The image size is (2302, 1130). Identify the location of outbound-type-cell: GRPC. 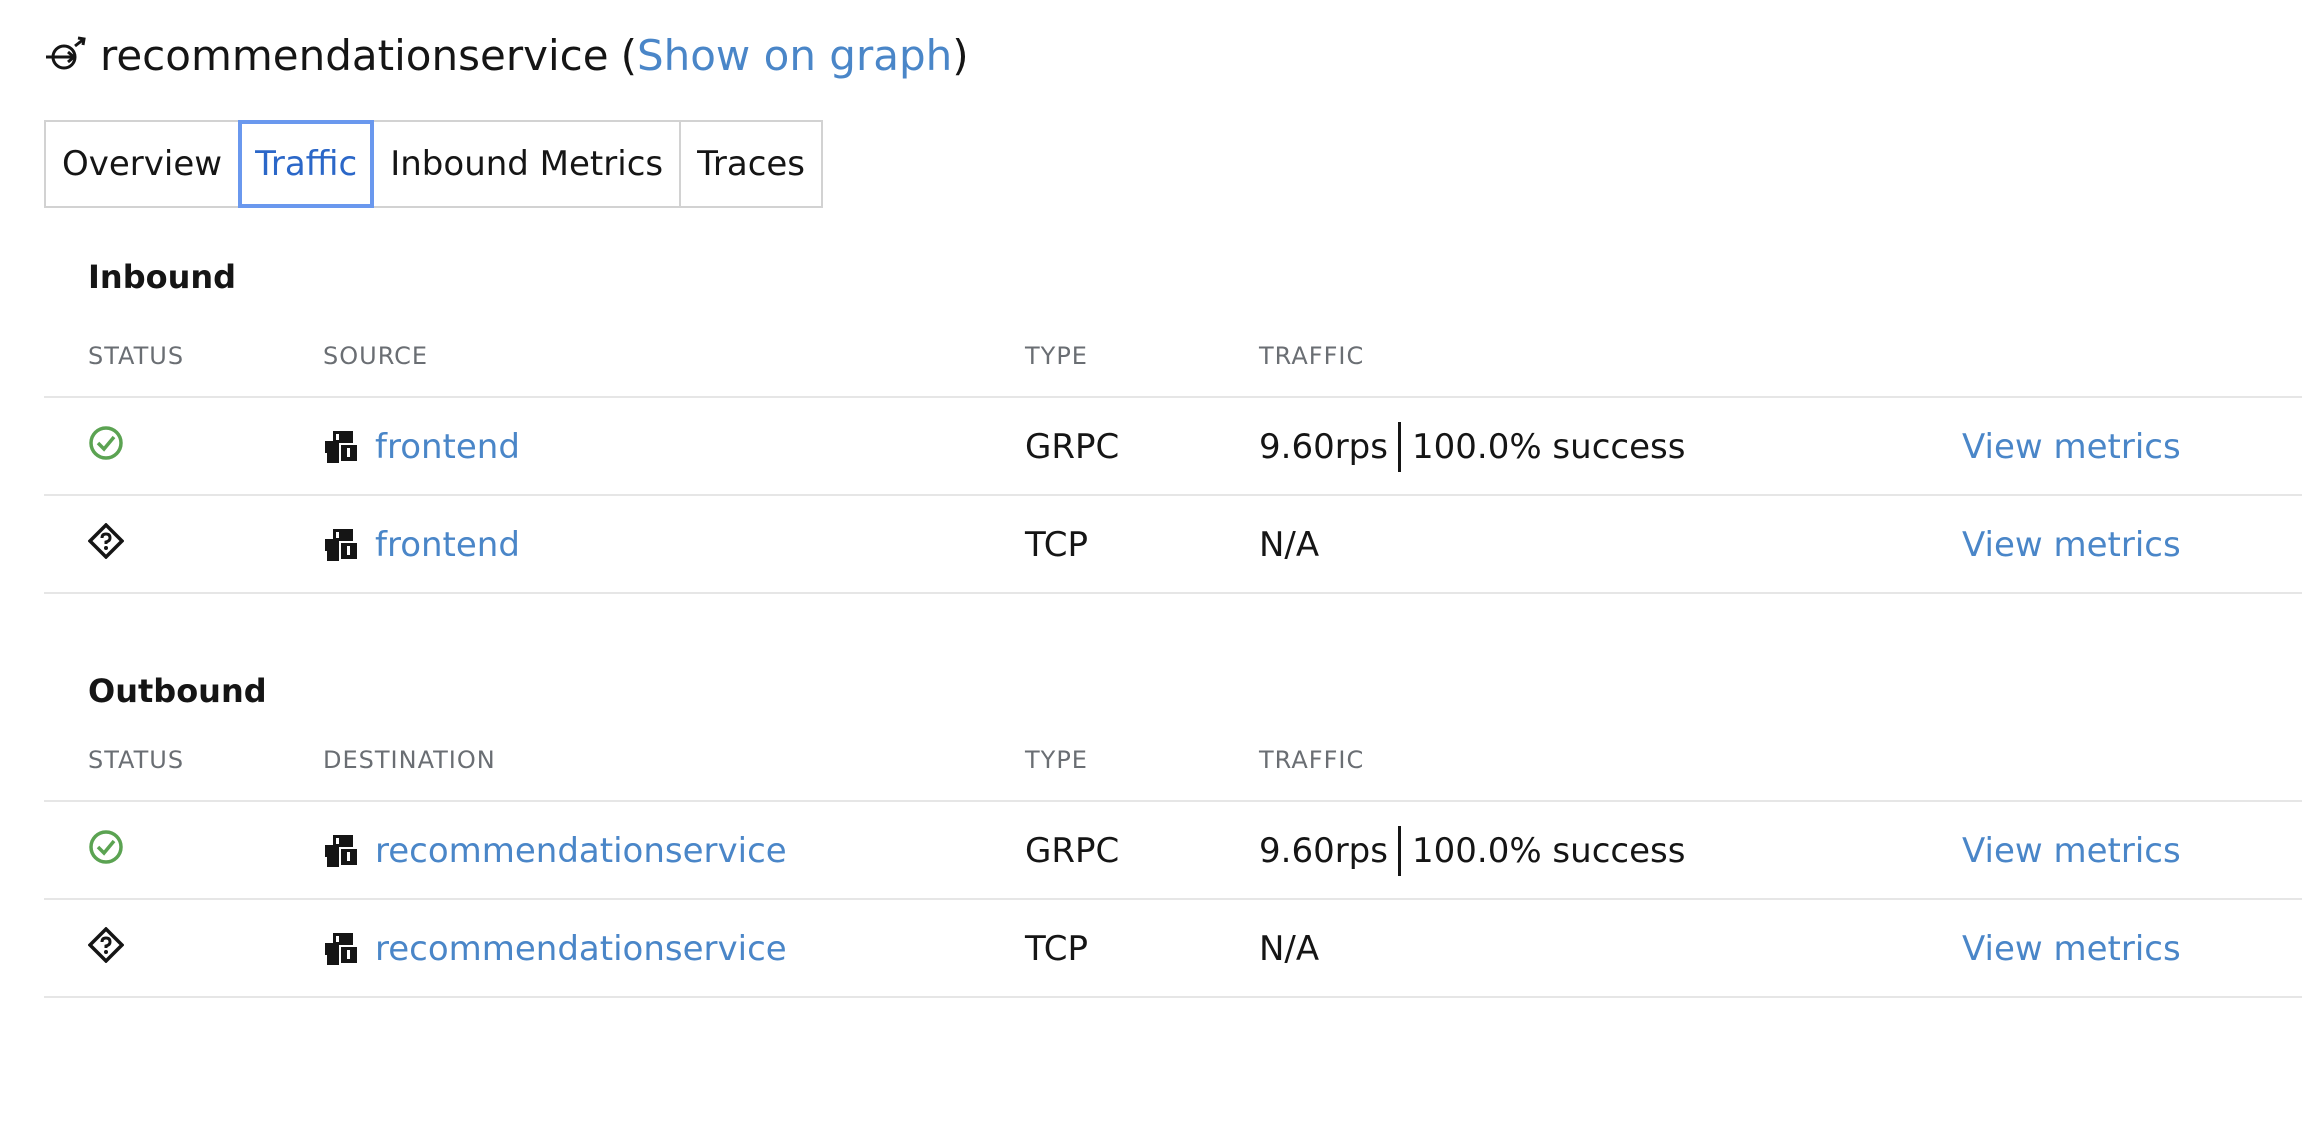
(1072, 851).